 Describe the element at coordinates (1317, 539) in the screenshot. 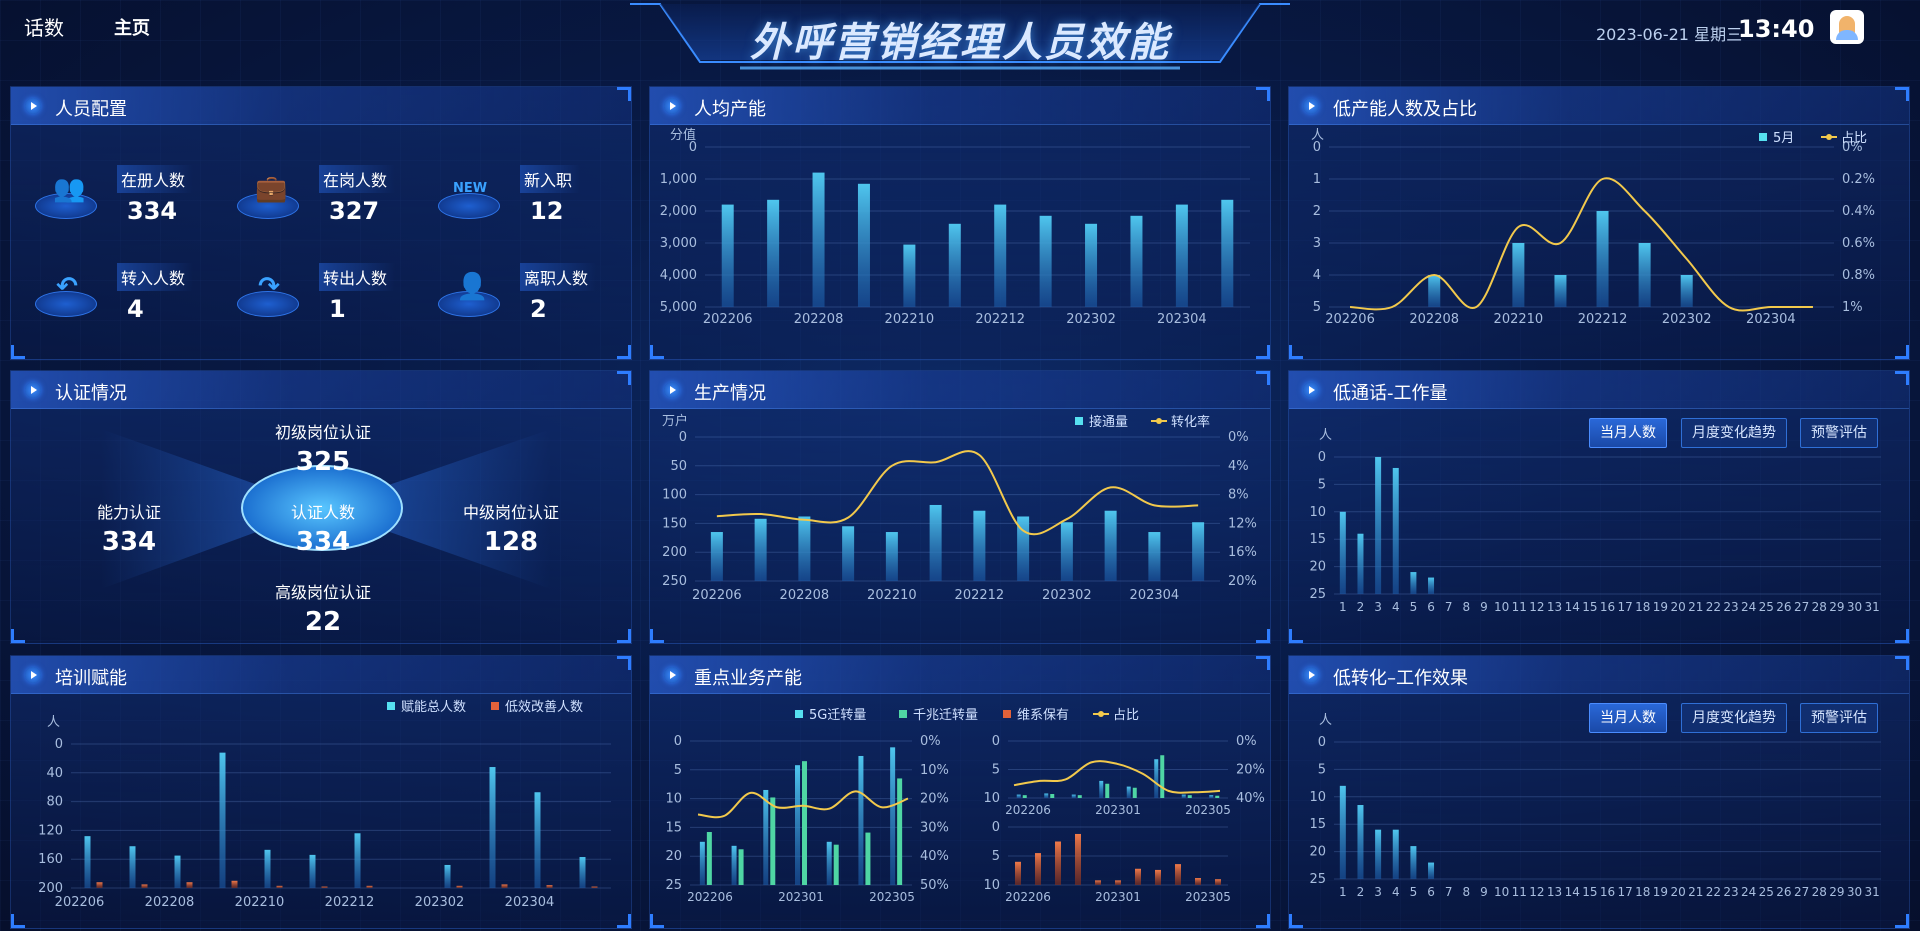

I see `y-tick-label: 15` at that location.